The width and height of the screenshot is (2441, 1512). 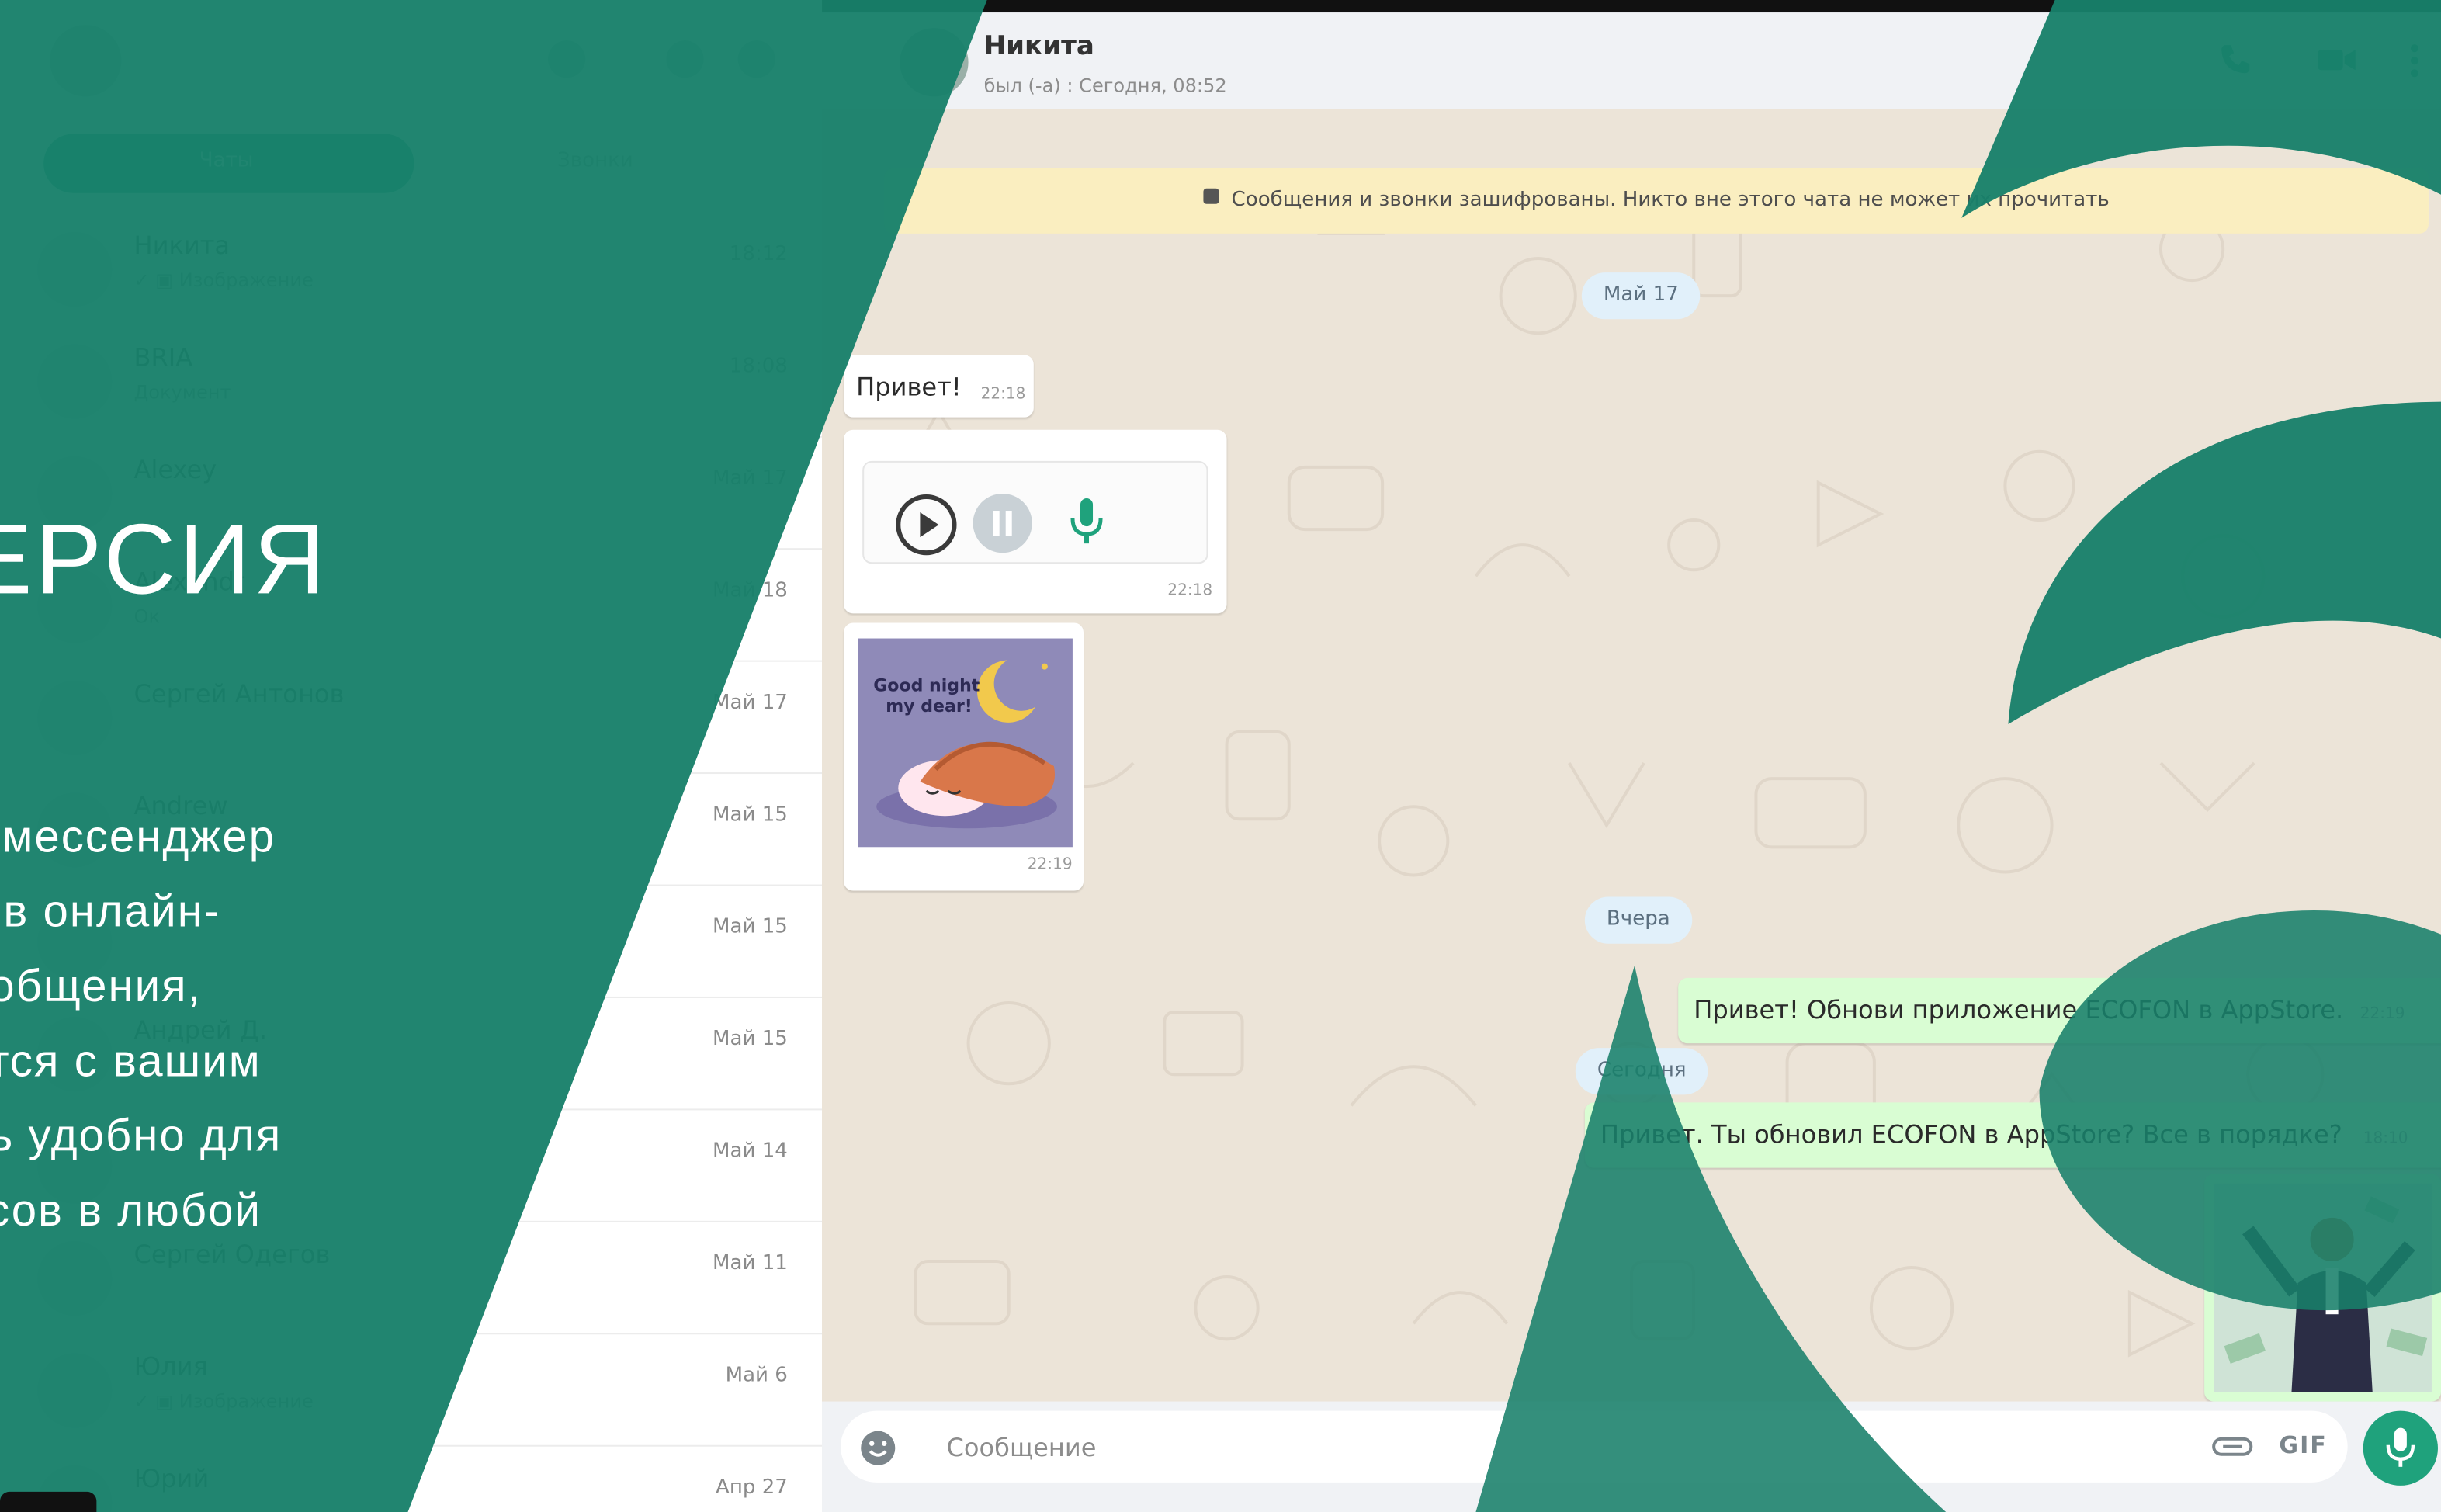 I want to click on chat-list-item: BRIA Документ 18:08, so click(x=412, y=381).